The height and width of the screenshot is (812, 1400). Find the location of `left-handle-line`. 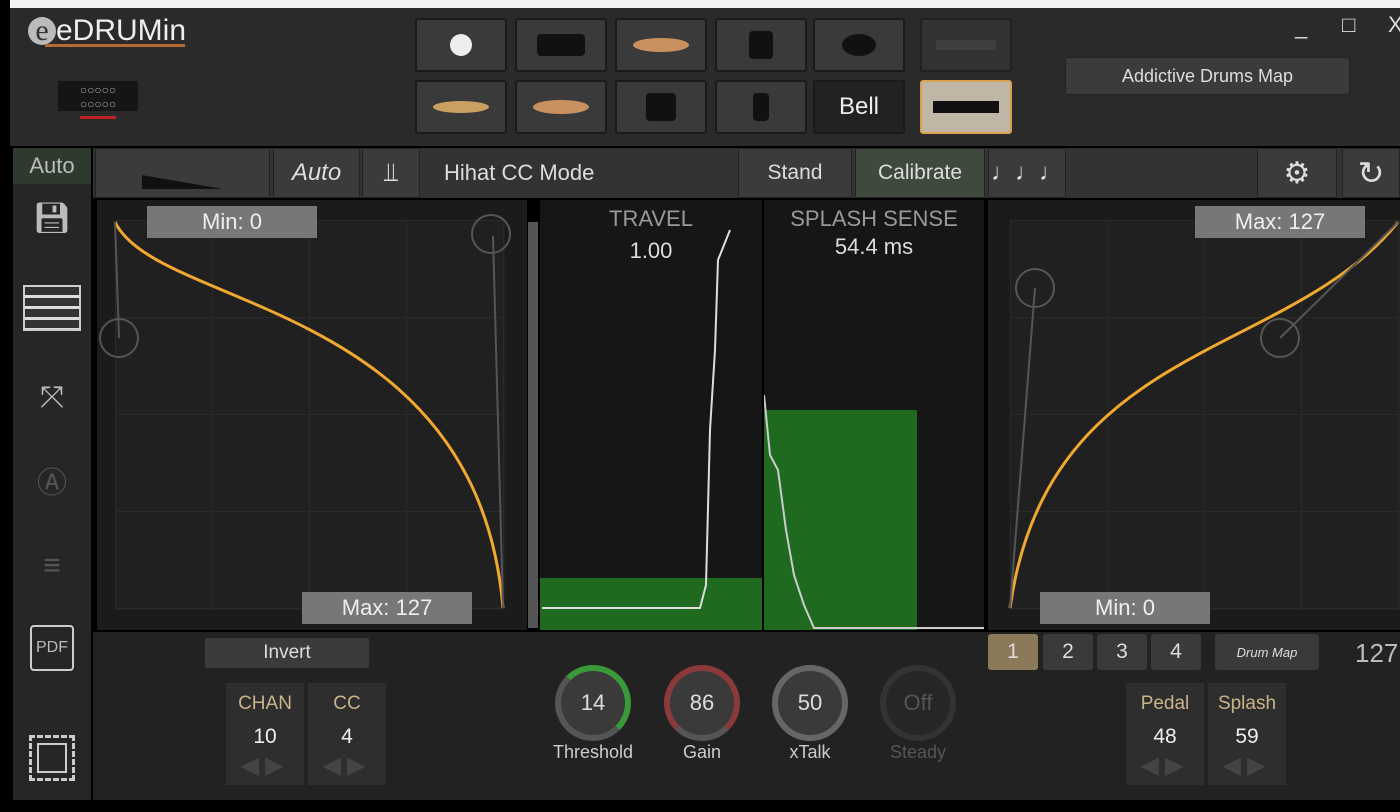

left-handle-line is located at coordinates (117, 280).